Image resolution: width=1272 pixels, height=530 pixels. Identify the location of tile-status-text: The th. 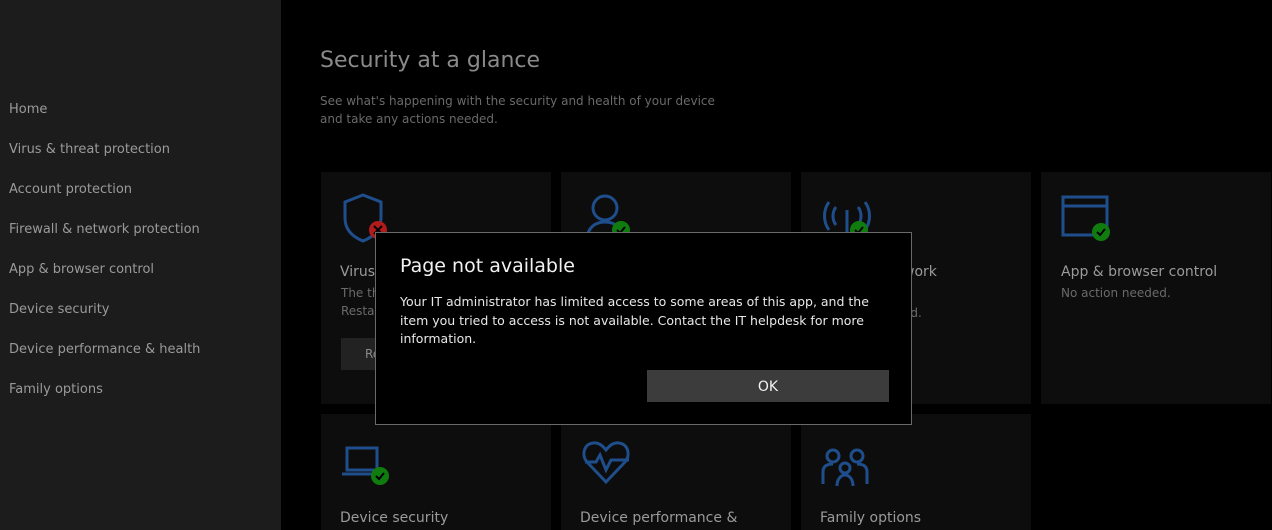
(360, 293).